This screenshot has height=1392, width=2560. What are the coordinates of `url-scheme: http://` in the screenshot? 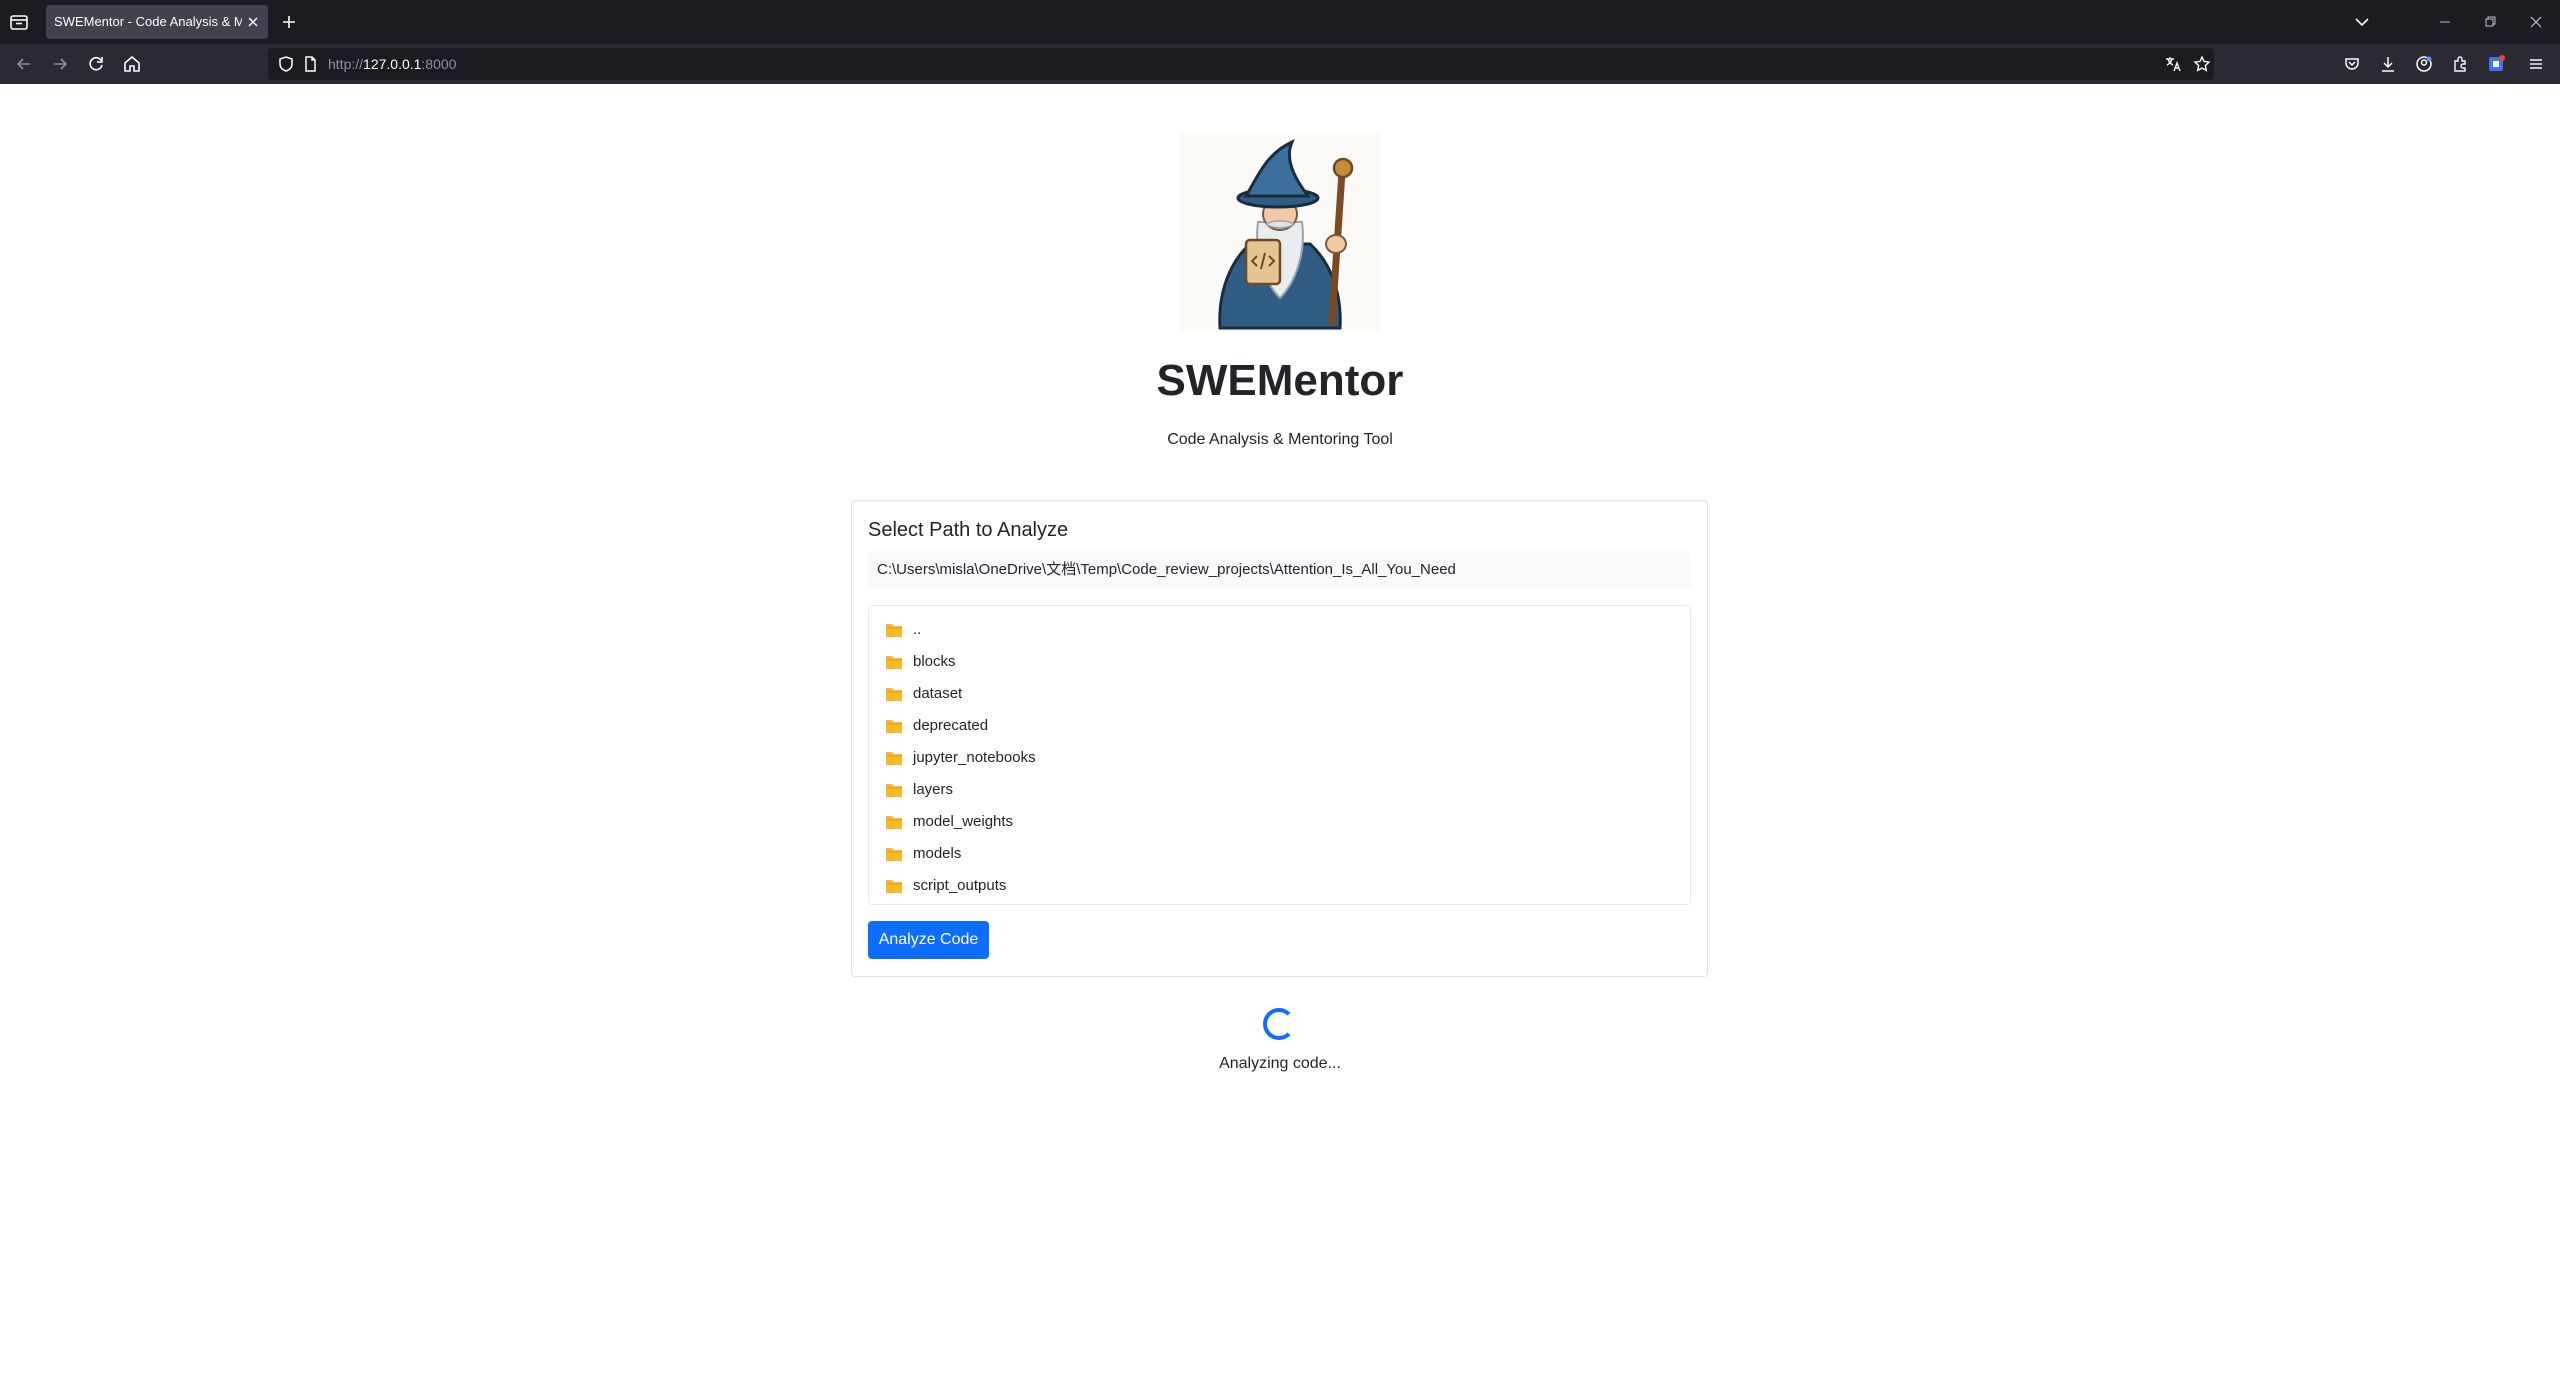 It's located at (346, 64).